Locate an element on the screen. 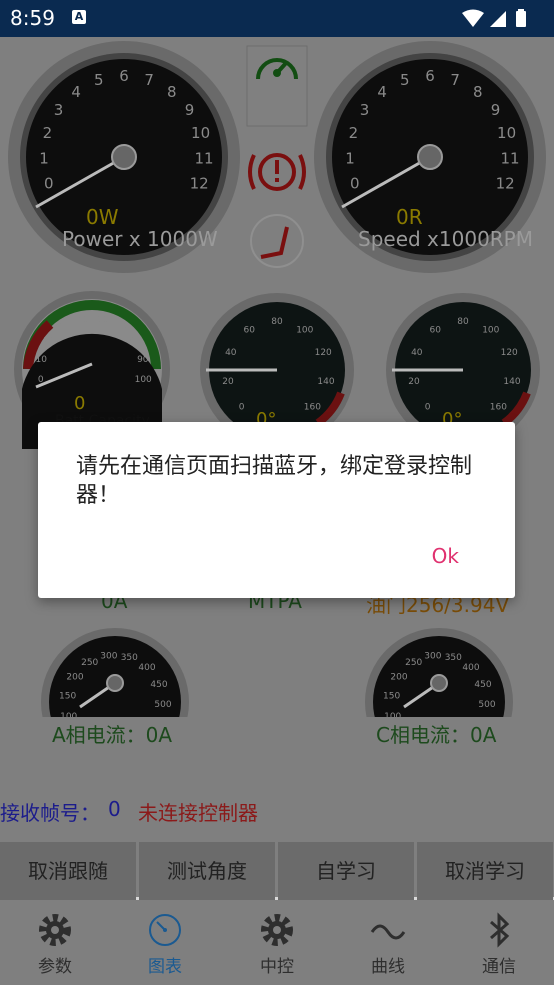 This screenshot has width=554, height=985. tab-curves-label: 曲线 is located at coordinates (388, 967).